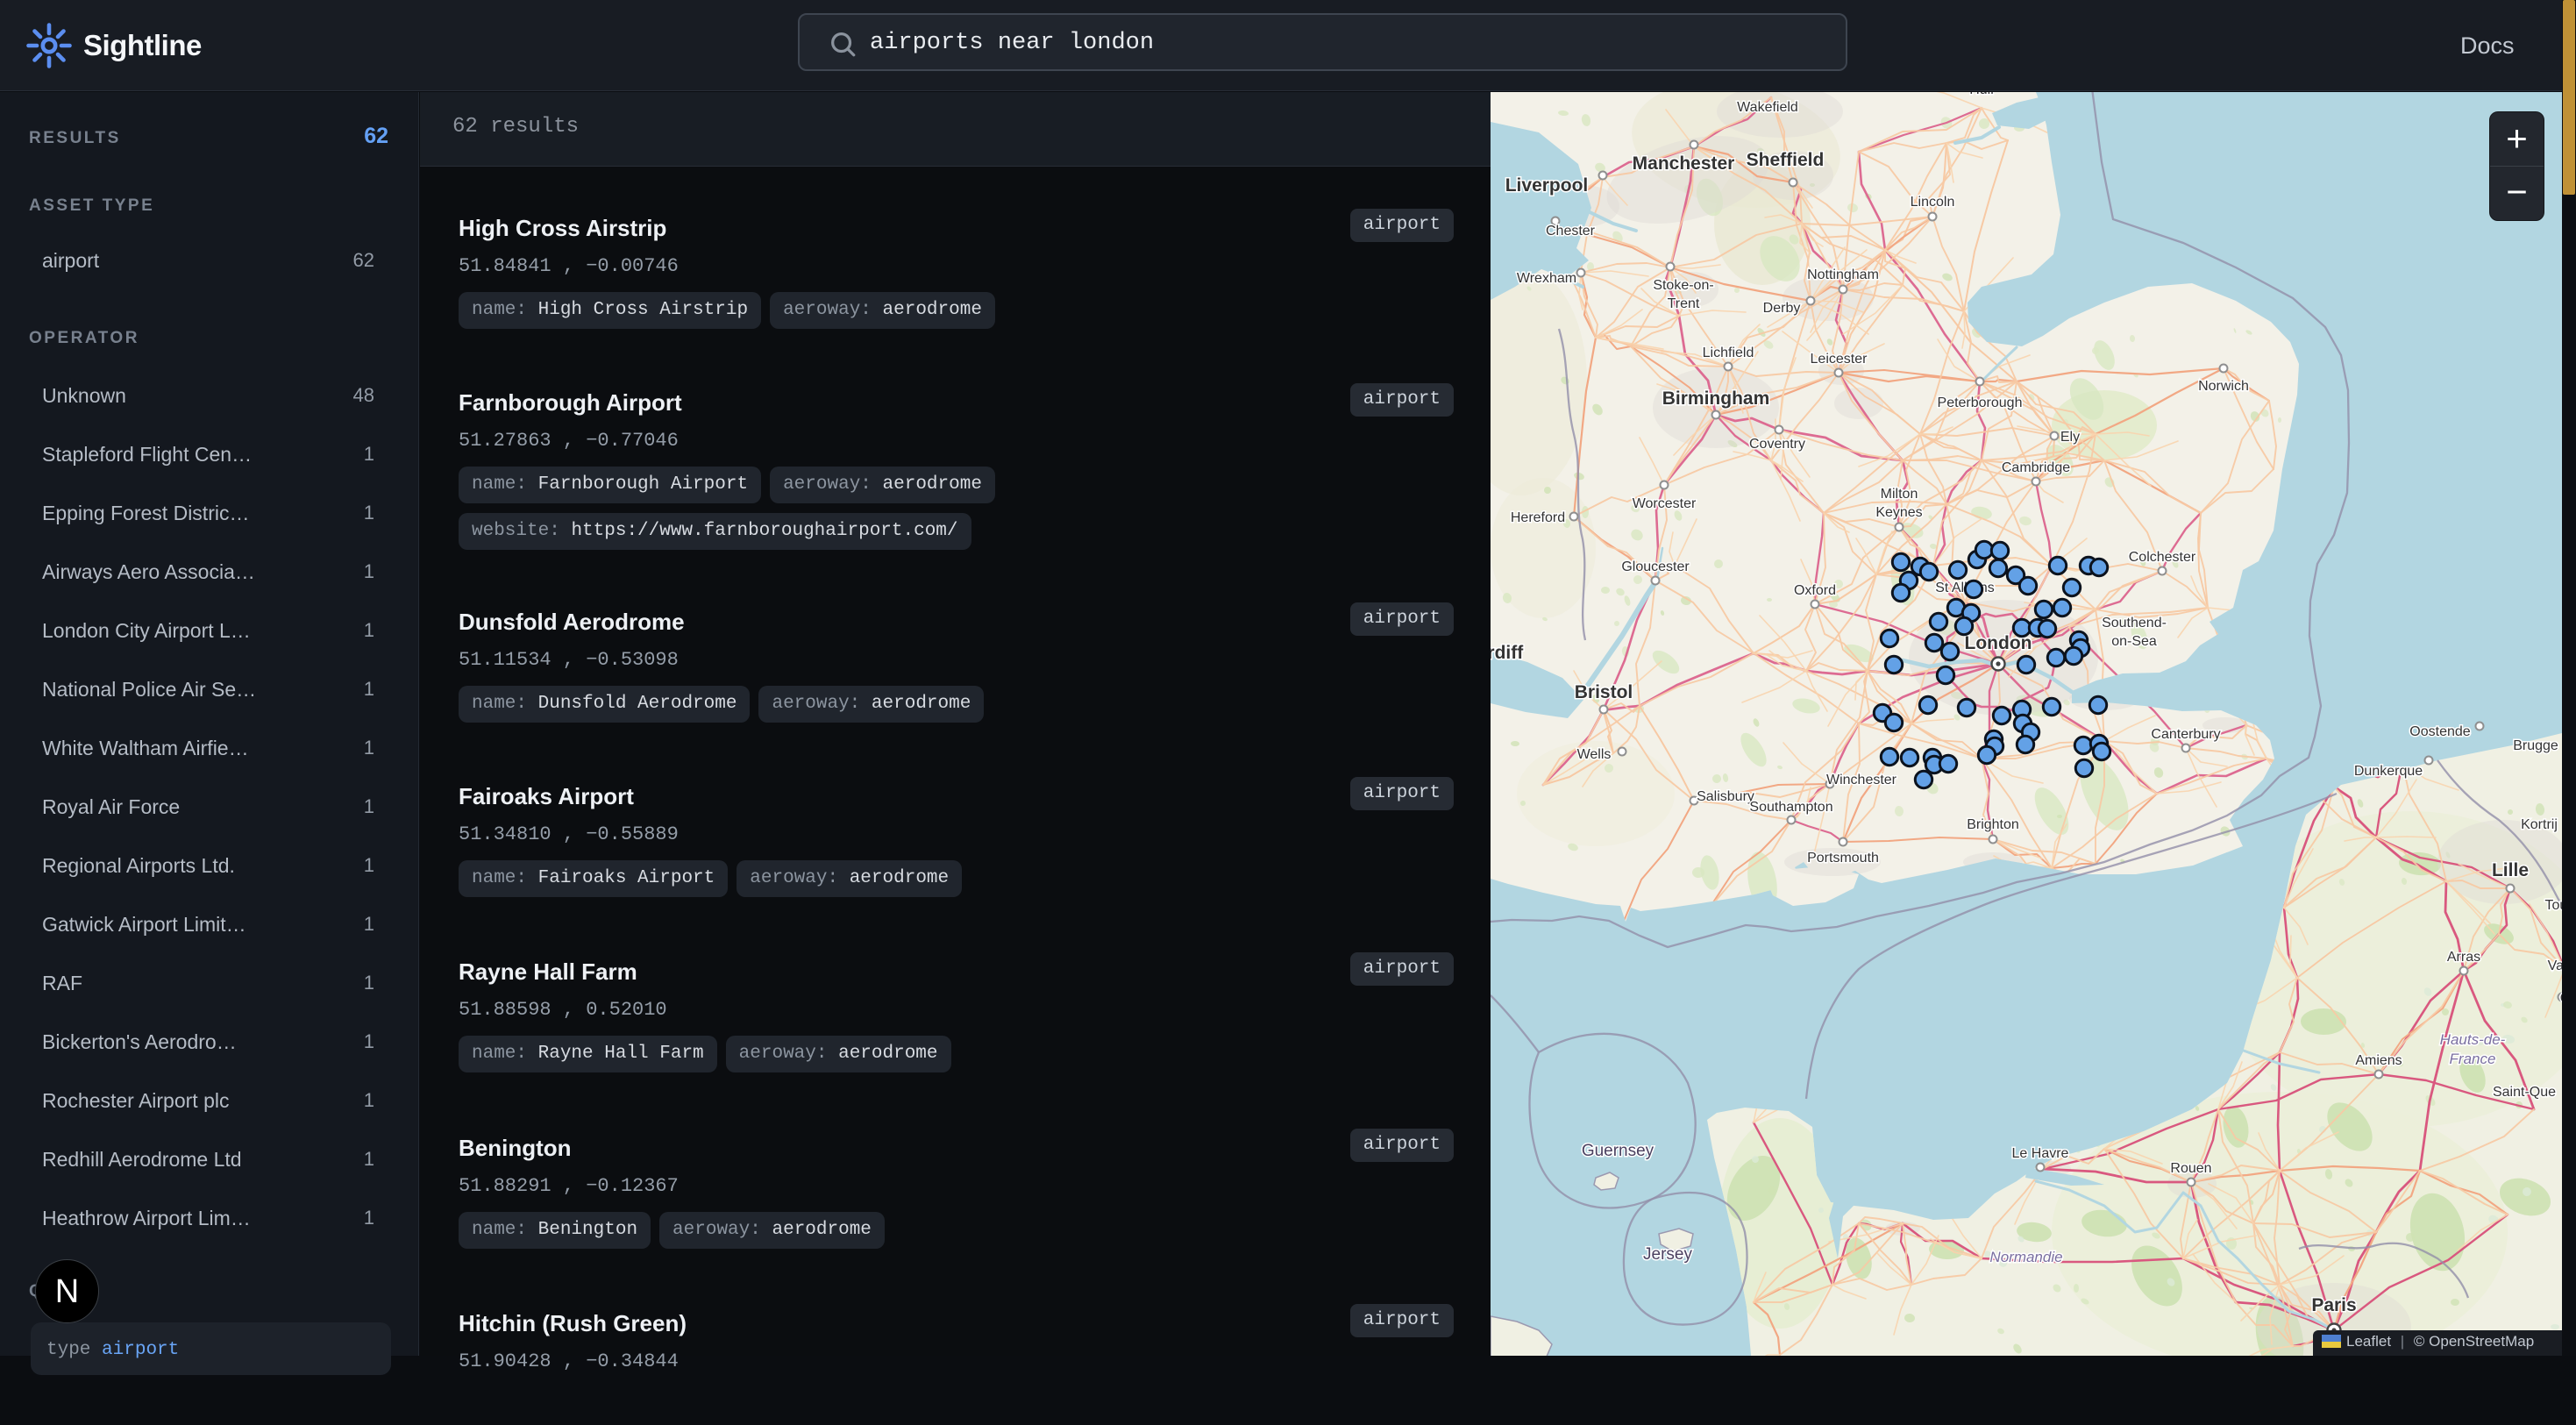  I want to click on svg-text: Dunkerque, so click(2388, 771).